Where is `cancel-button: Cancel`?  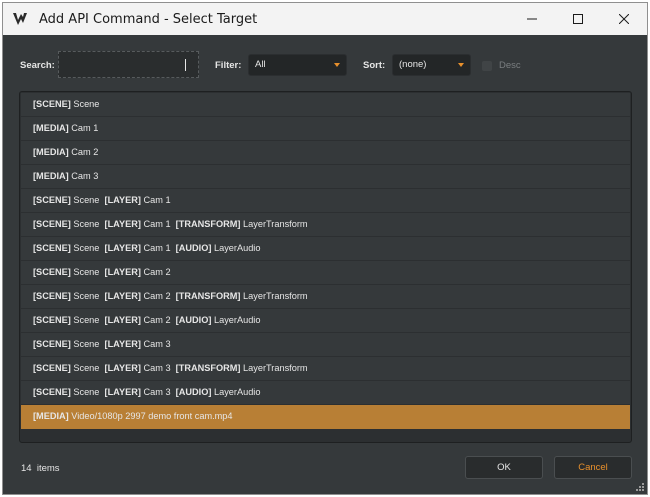 cancel-button: Cancel is located at coordinates (593, 467).